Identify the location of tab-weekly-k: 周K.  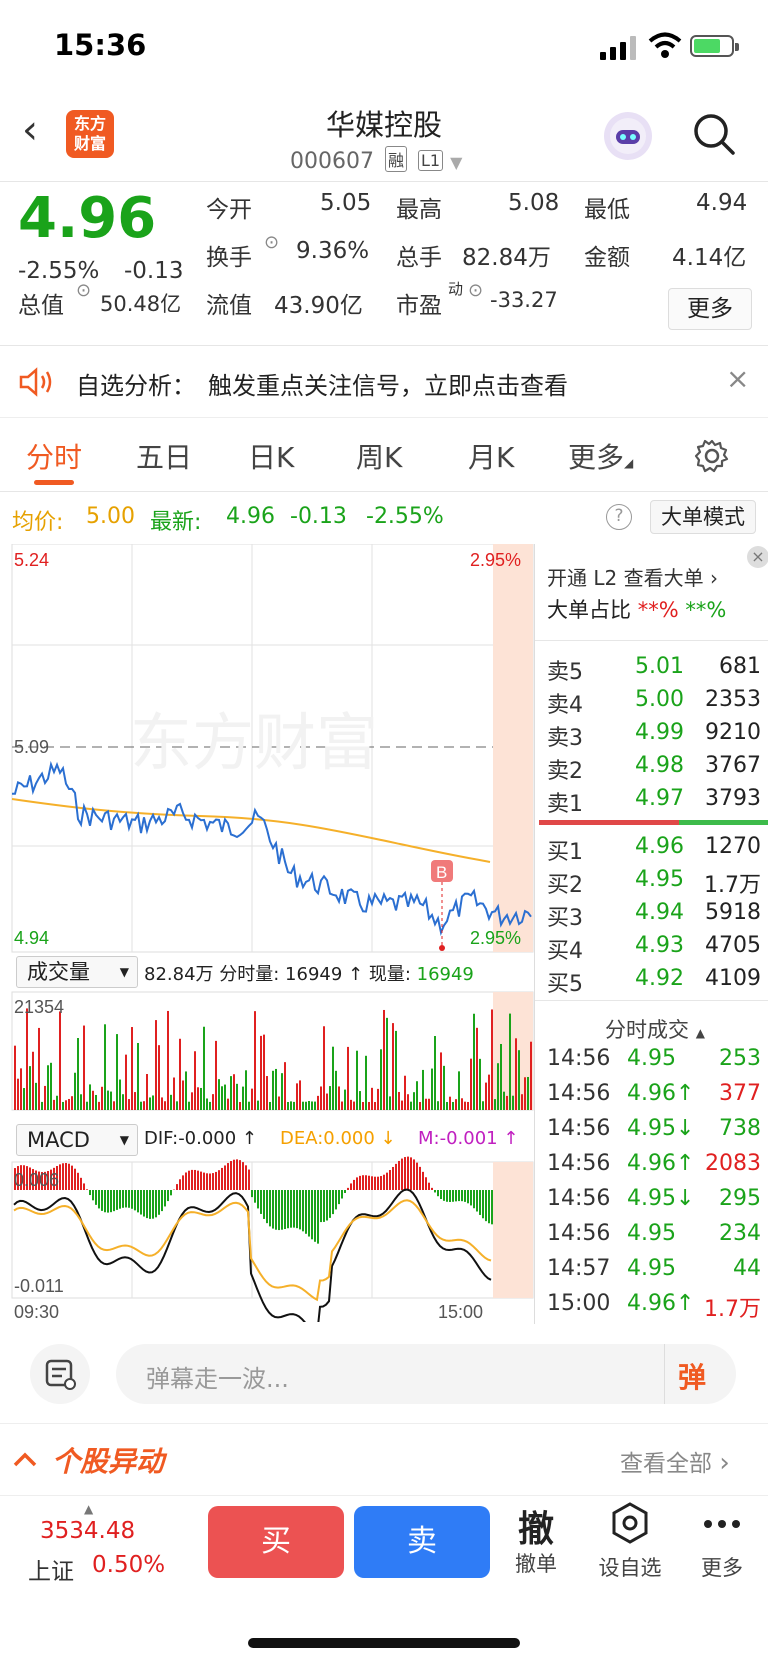
(379, 456).